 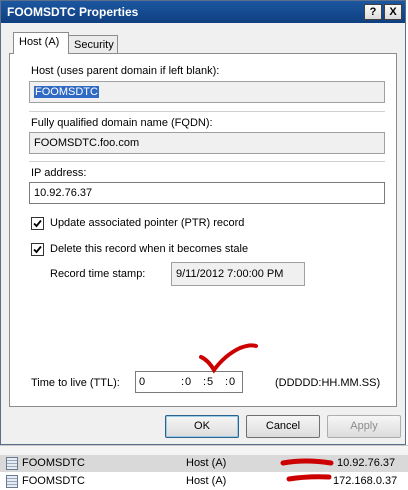 I want to click on tab-security: Security, so click(x=93, y=44).